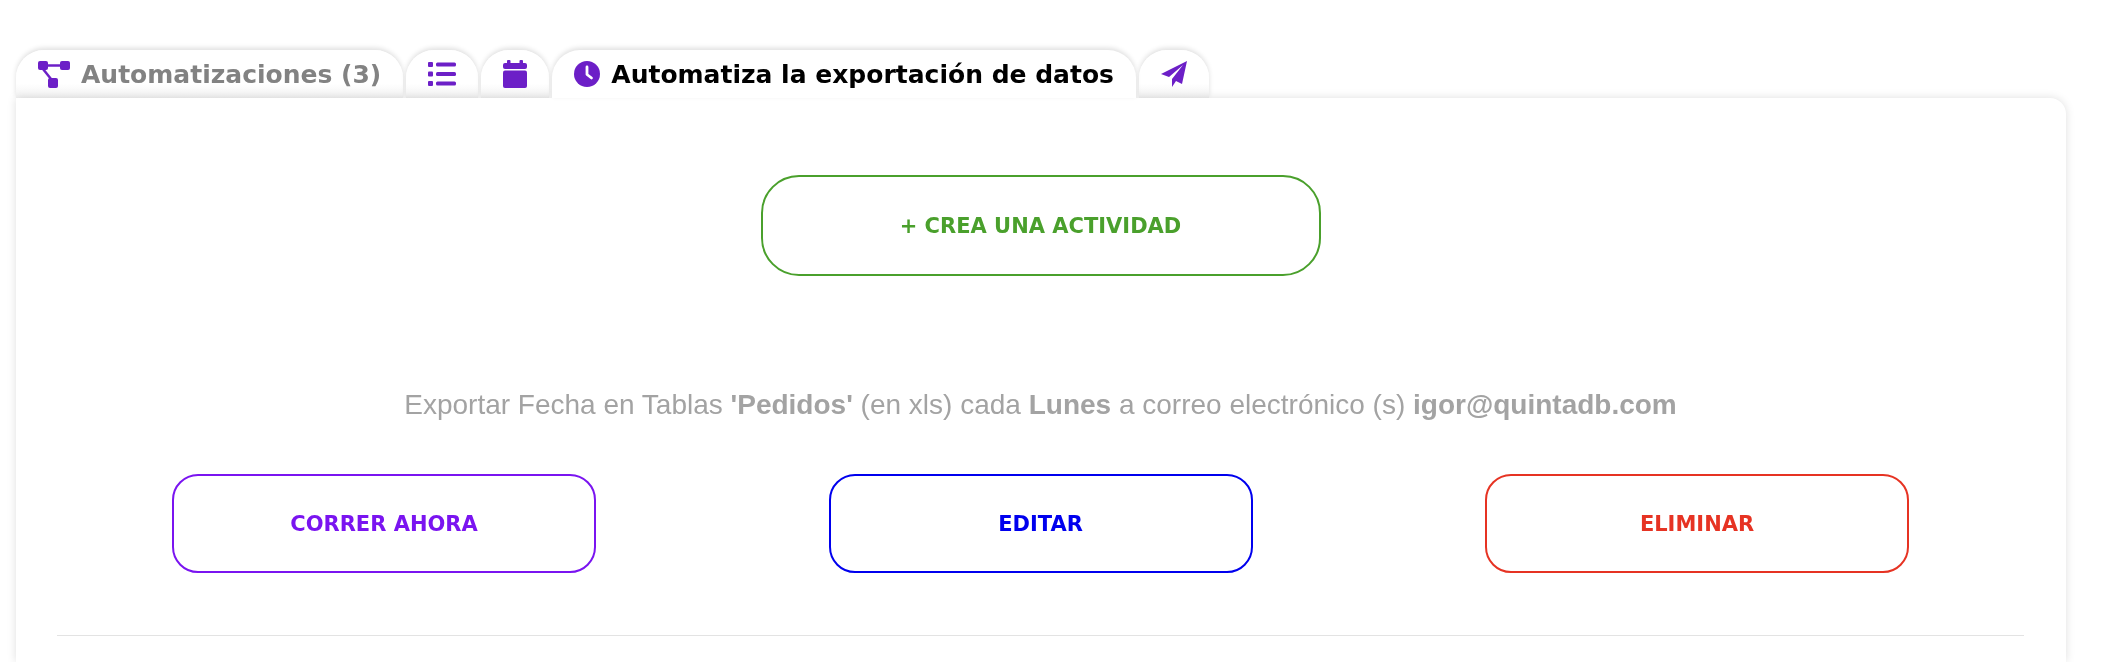 This screenshot has width=2110, height=662. I want to click on clock-icon, so click(587, 74).